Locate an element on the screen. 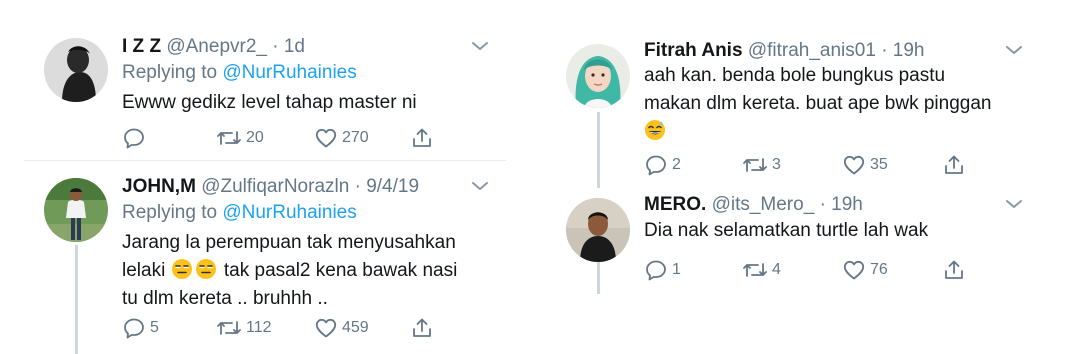 This screenshot has width=1080, height=354. reply-button: 2 is located at coordinates (662, 165).